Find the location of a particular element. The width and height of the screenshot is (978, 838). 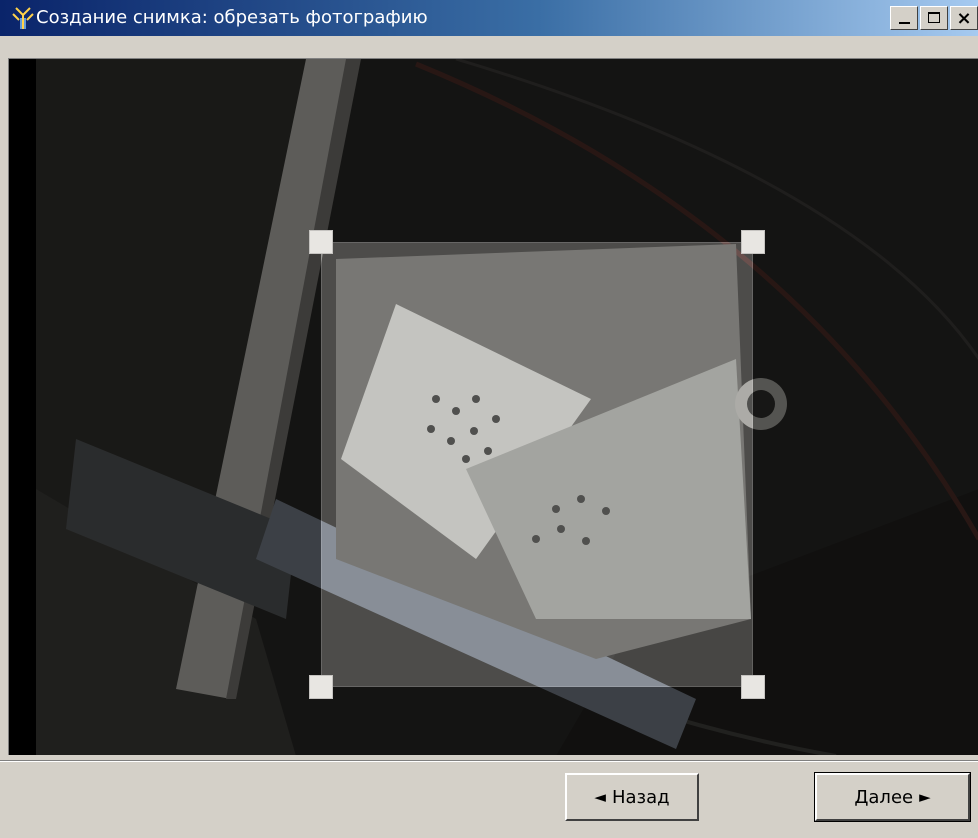

arrow-left-icon: ◄ is located at coordinates (600, 796).